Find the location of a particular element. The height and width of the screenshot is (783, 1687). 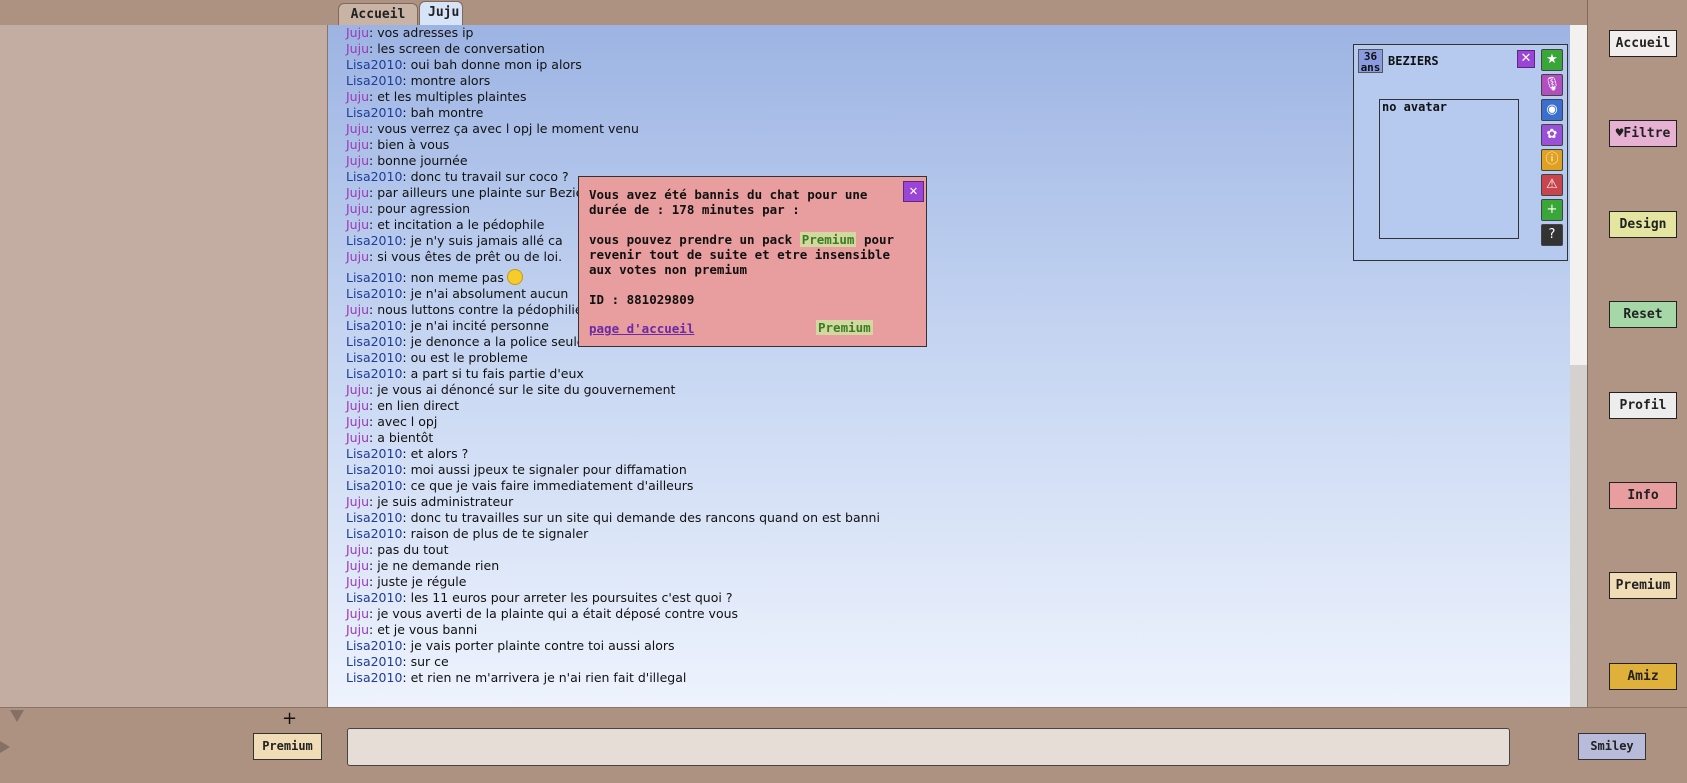

message-text: donc tu travail sur coco ? is located at coordinates (489, 176).